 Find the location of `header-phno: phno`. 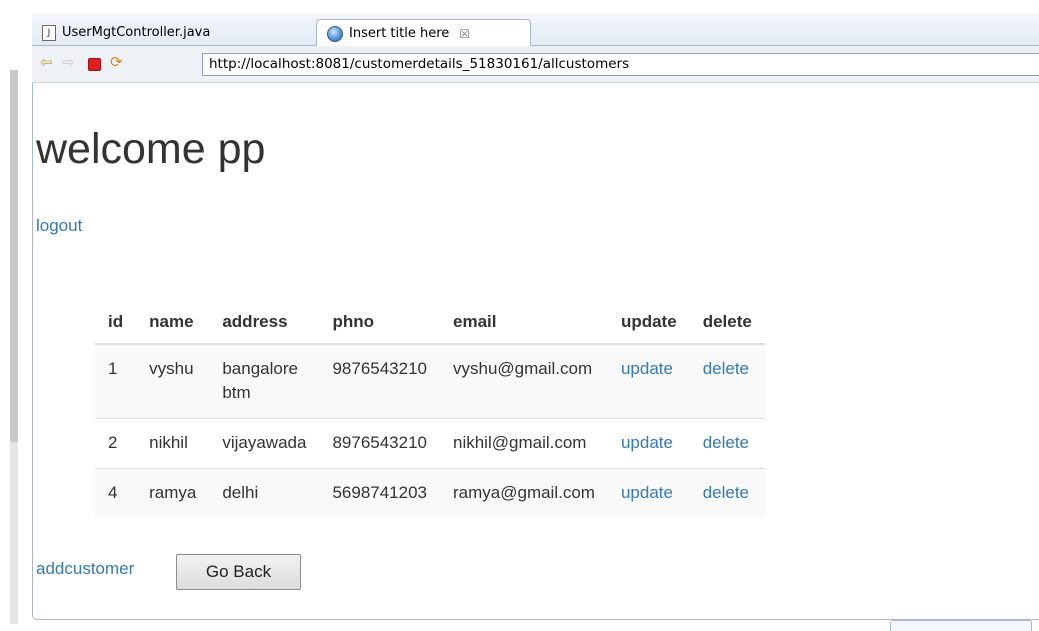

header-phno: phno is located at coordinates (379, 322).